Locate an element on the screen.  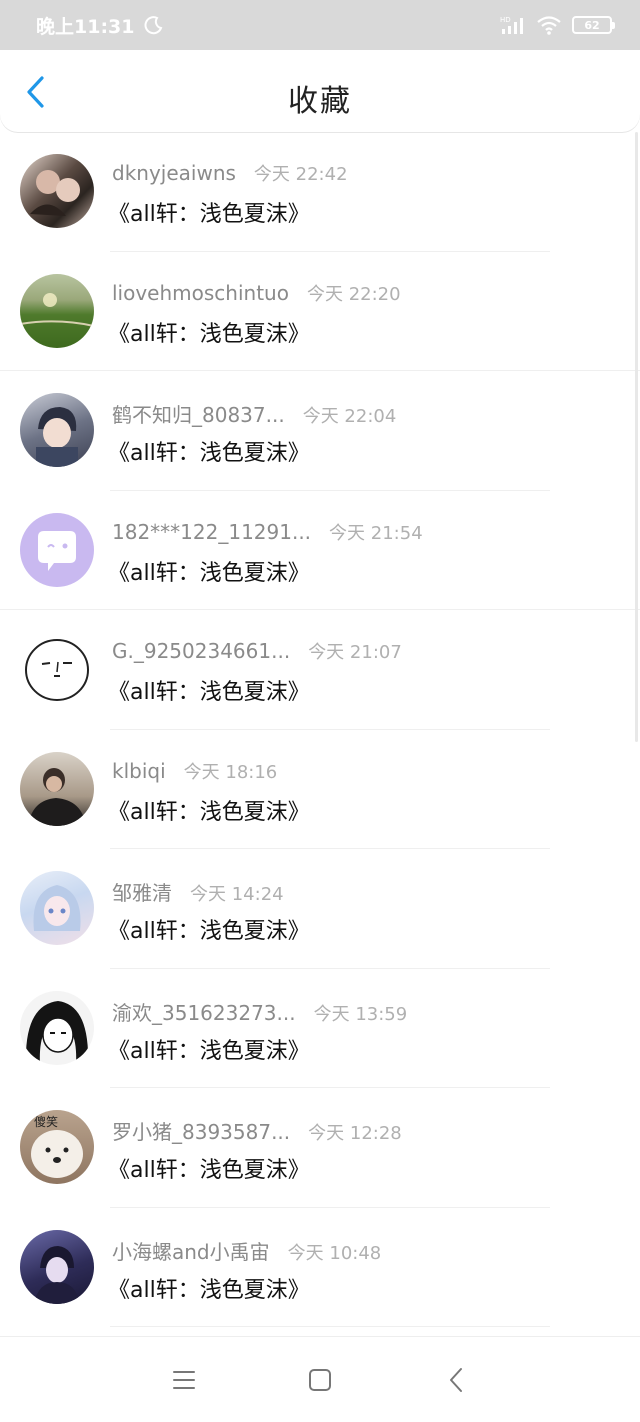
avatar: 傻笑 is located at coordinates (57, 1147).